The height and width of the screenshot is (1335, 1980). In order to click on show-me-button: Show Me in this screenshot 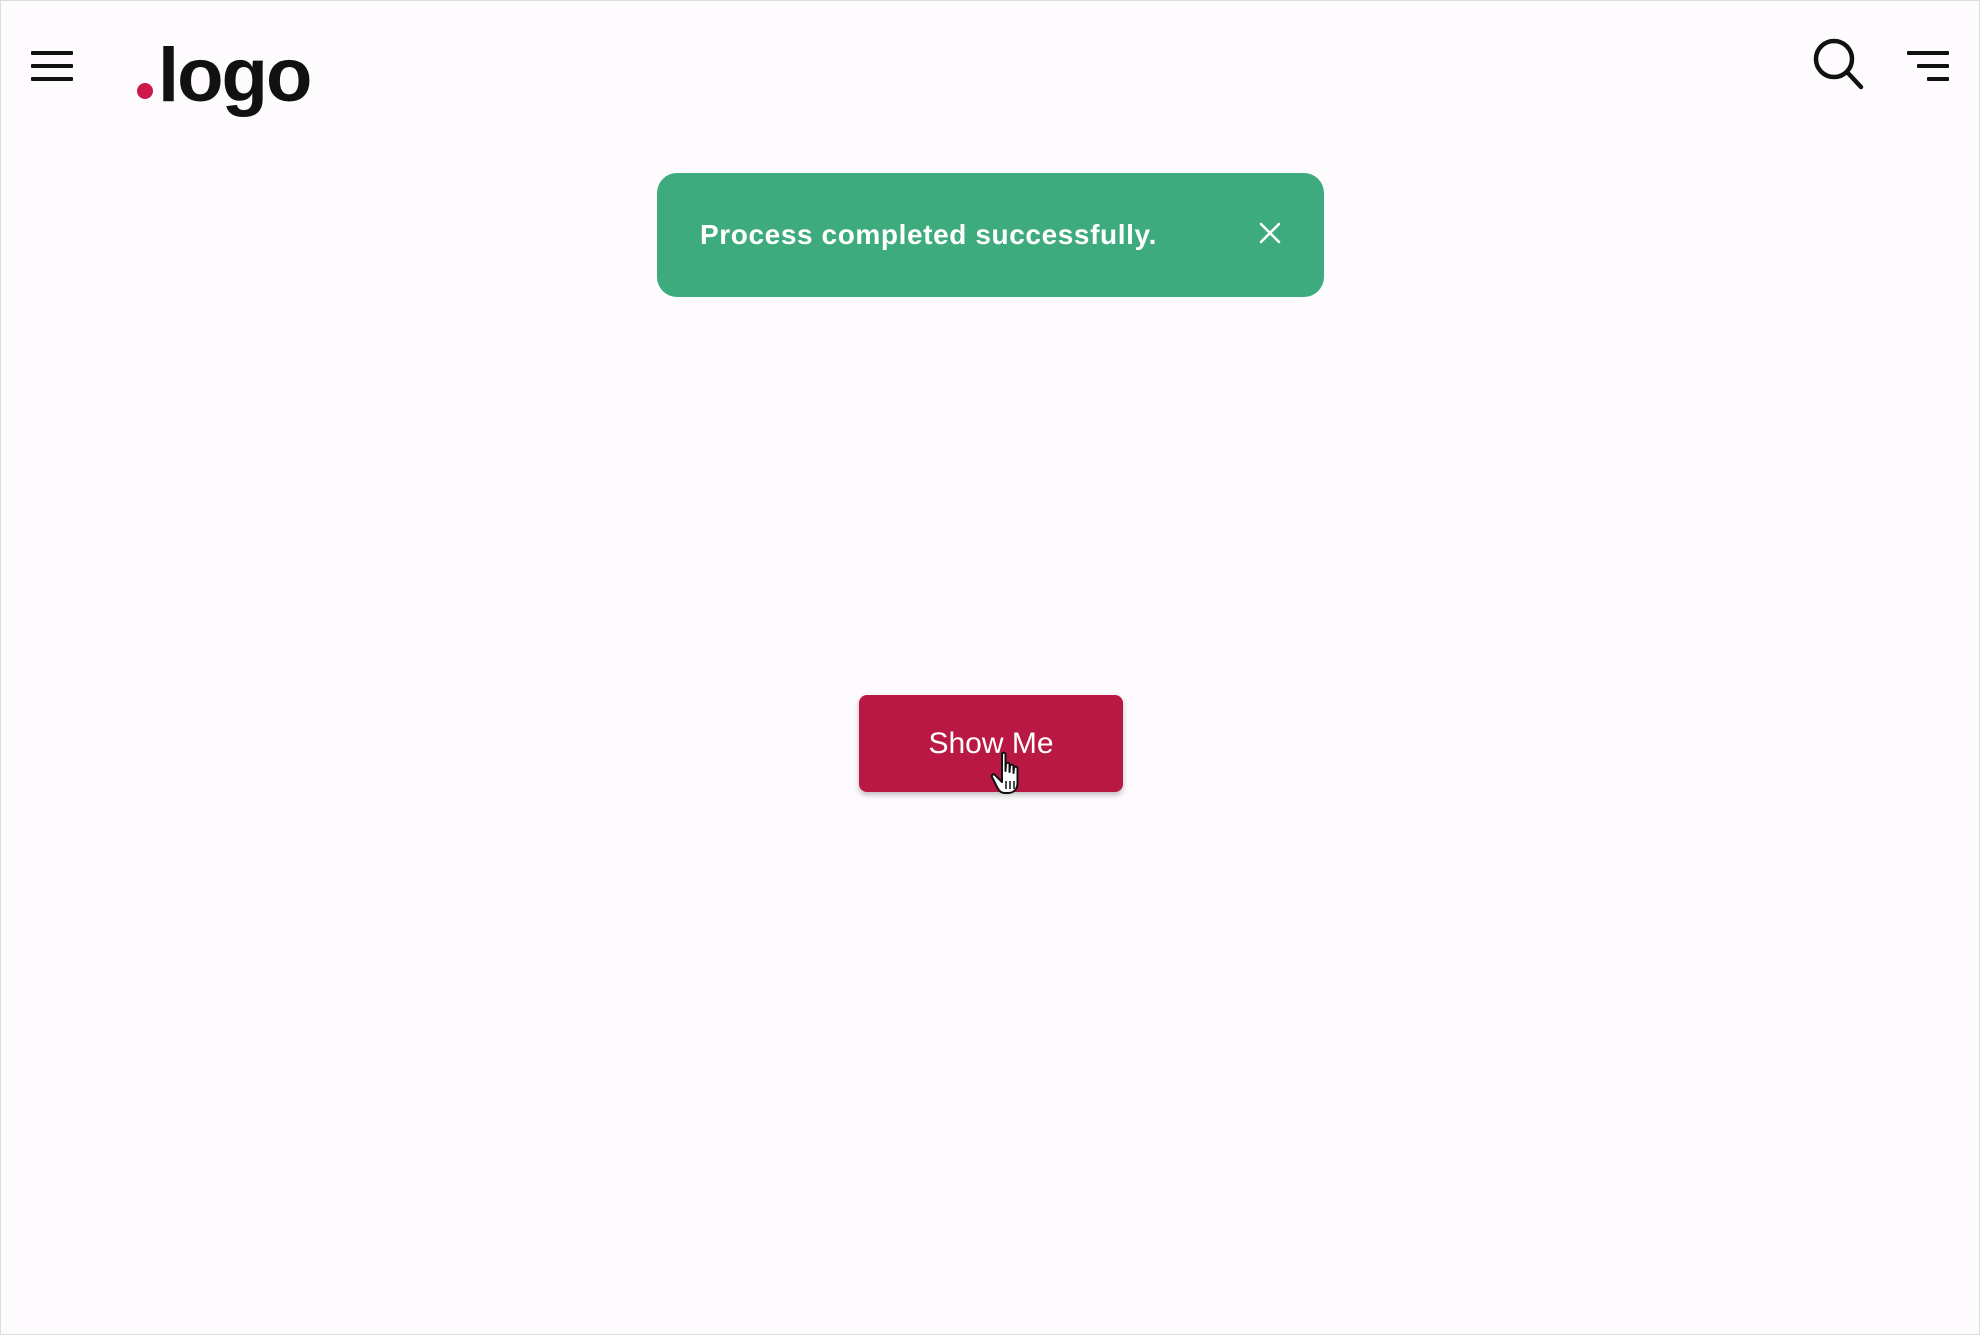, I will do `click(991, 743)`.